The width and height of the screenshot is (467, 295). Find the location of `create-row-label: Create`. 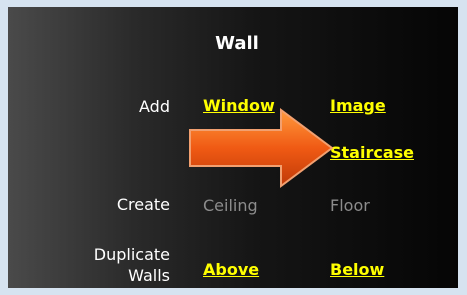

create-row-label: Create is located at coordinates (143, 204).